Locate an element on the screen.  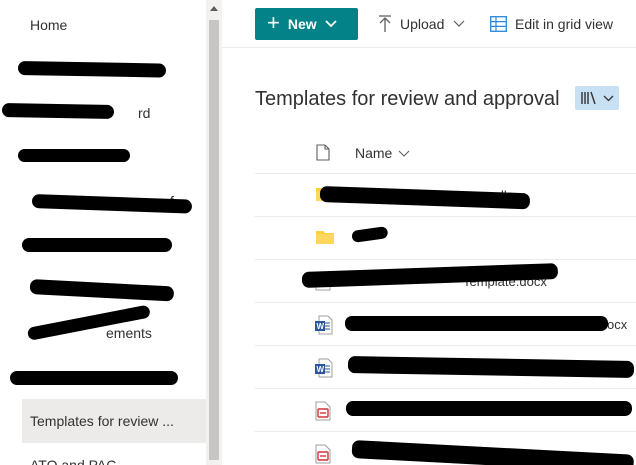
nav-item-home: Home is located at coordinates (114, 25).